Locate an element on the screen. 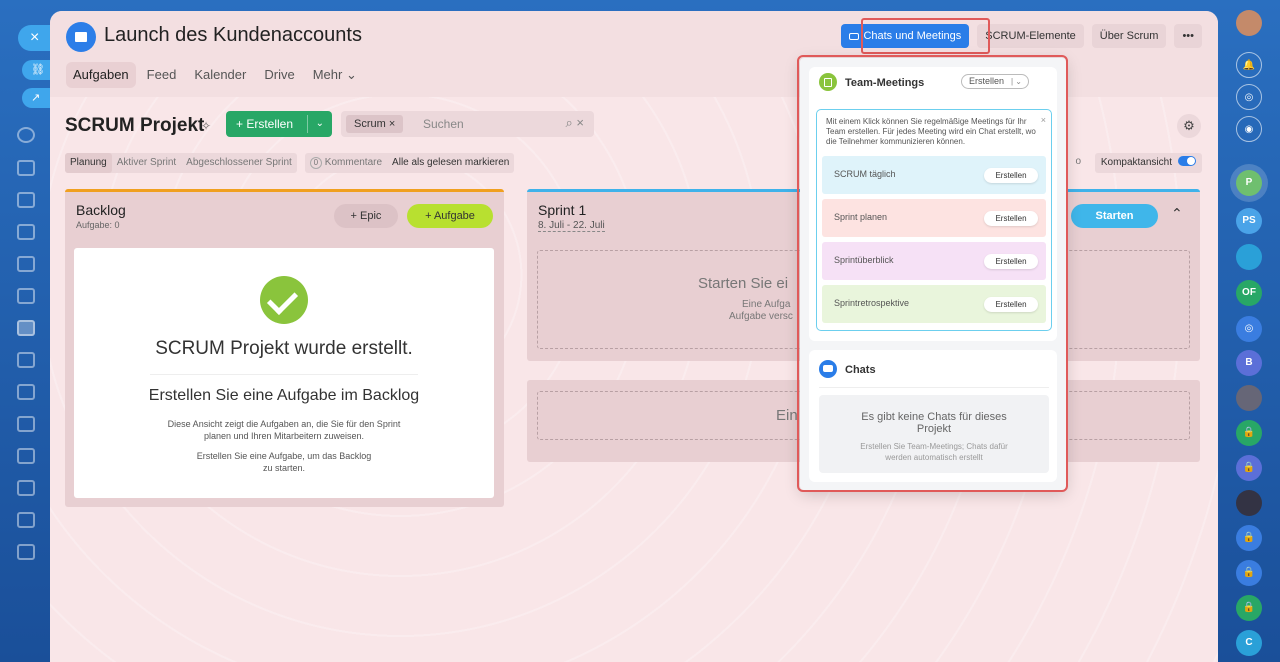 Image resolution: width=1280 pixels, height=662 pixels. gear-icon: ⚙ is located at coordinates (1189, 126).